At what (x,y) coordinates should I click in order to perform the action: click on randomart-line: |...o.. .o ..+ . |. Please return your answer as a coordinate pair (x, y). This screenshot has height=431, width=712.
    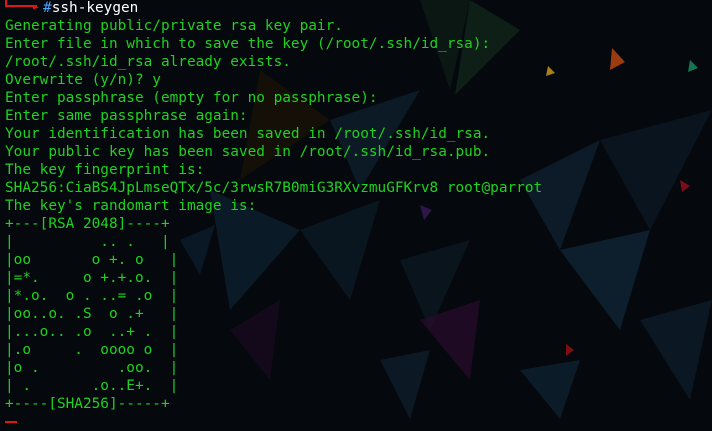
    Looking at the image, I should click on (92, 332).